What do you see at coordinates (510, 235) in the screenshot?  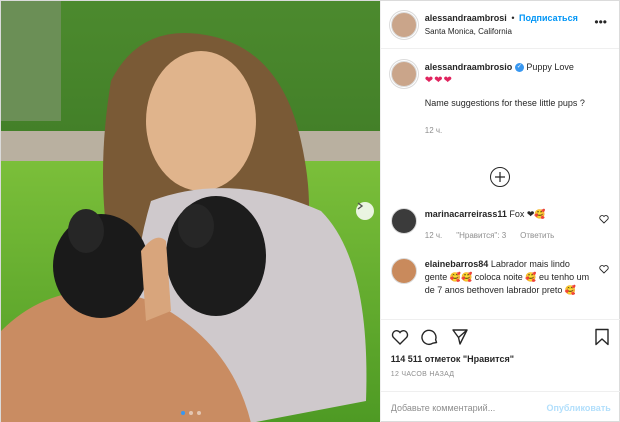 I see `comment-meta: 12 ч. "Нравится": 3 Ответить` at bounding box center [510, 235].